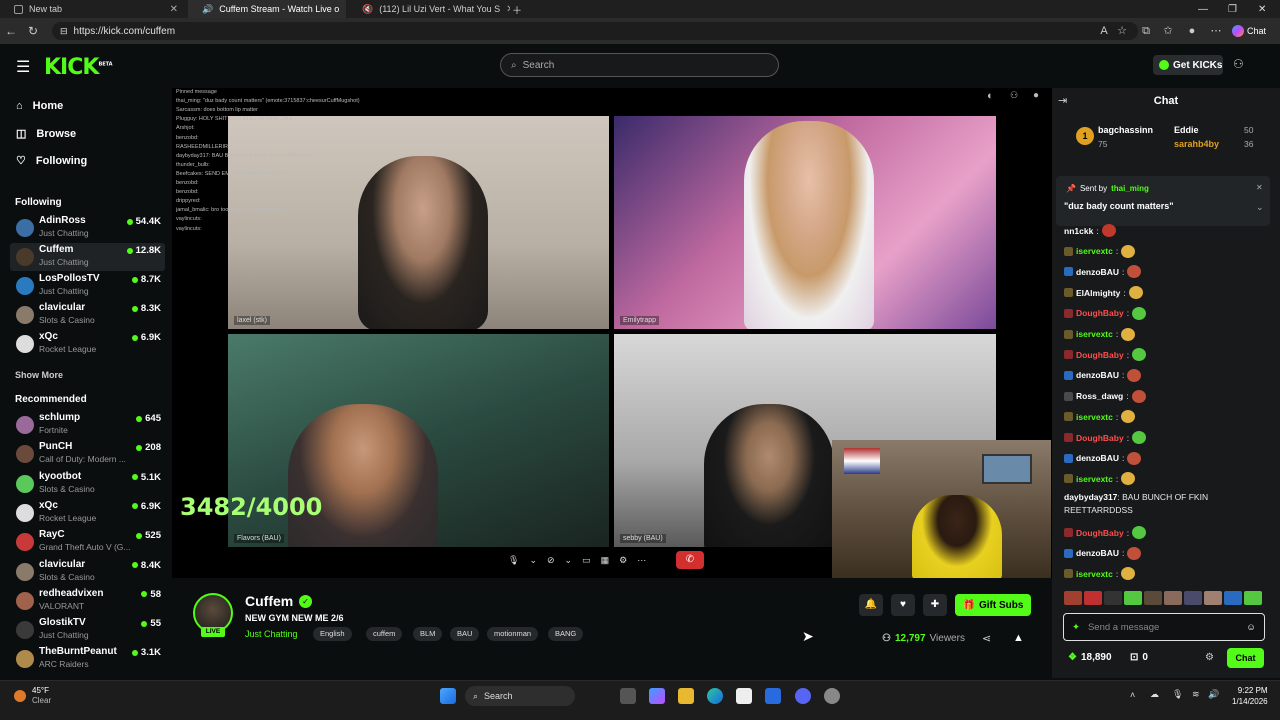  I want to click on gifter-name: bagchassinn, so click(1125, 130).